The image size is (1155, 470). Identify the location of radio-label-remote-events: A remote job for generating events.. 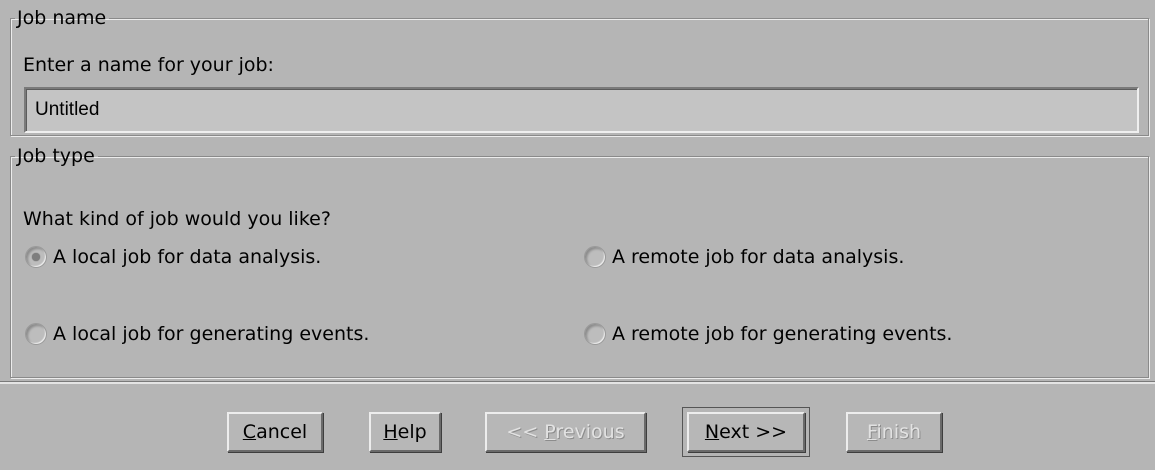
(782, 334).